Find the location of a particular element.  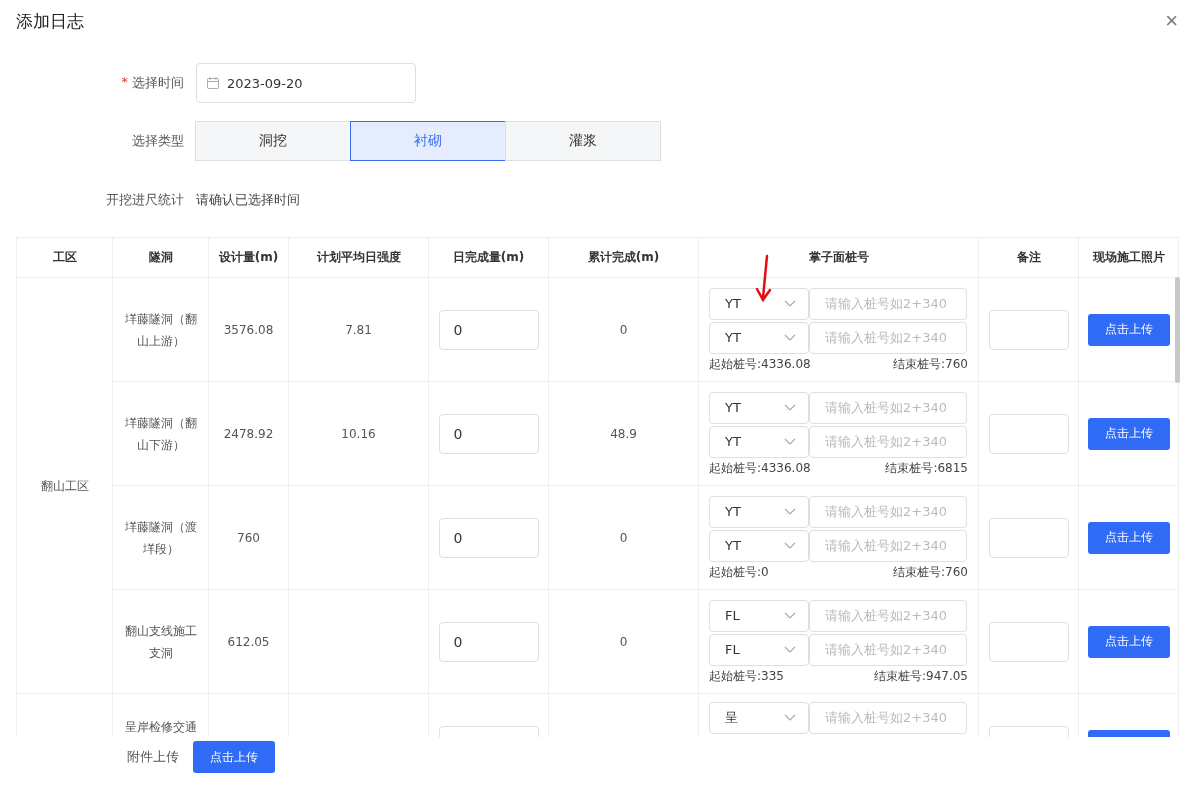

column-header: 隧洞 is located at coordinates (160, 257).